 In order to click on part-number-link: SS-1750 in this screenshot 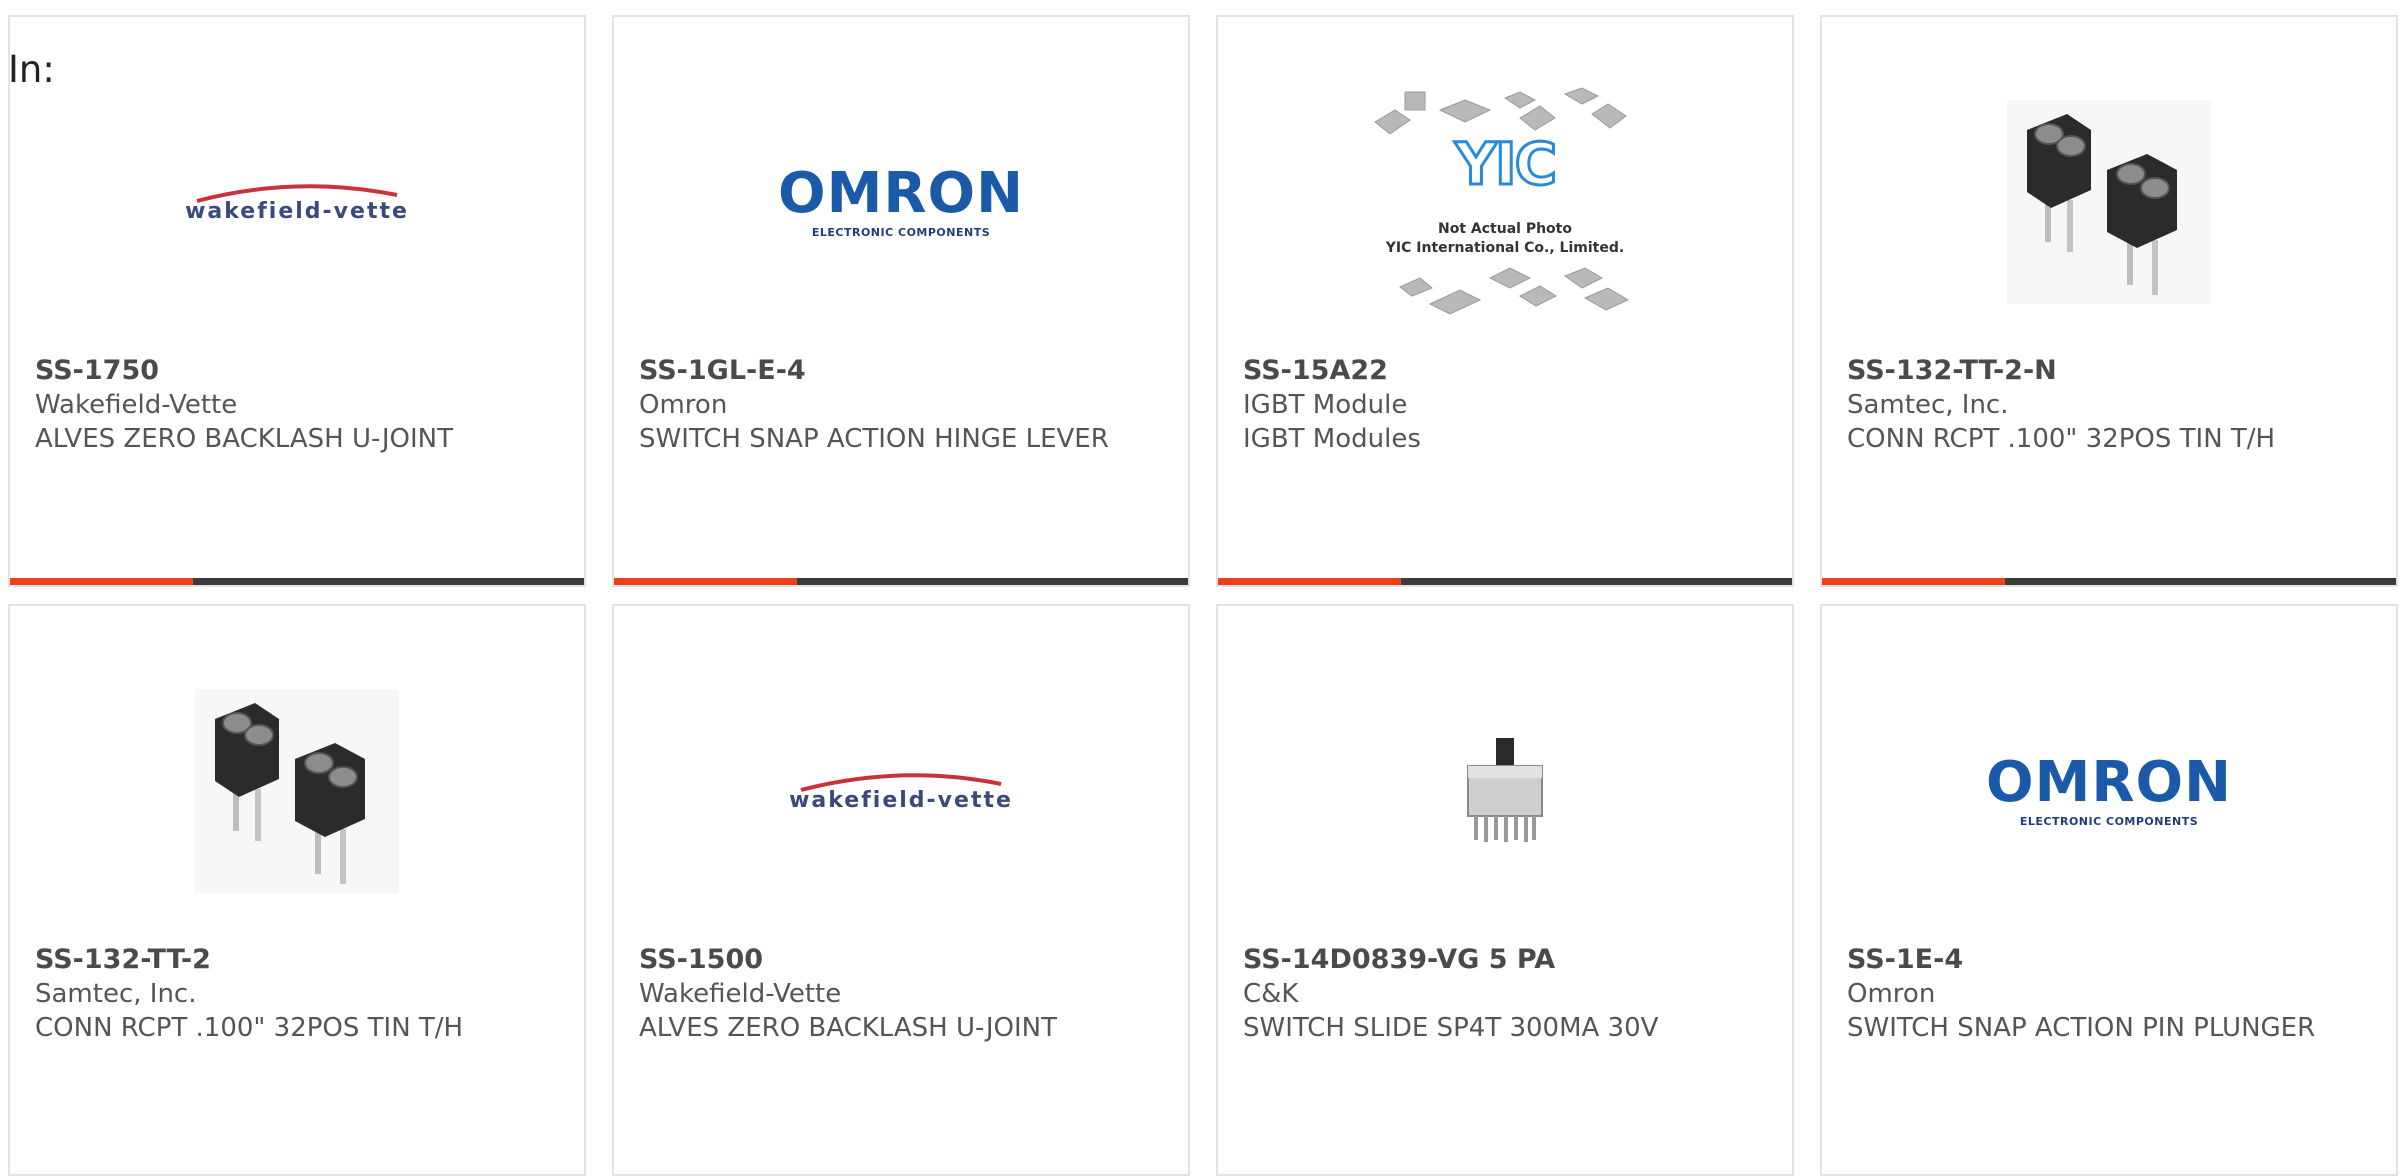, I will do `click(279, 371)`.